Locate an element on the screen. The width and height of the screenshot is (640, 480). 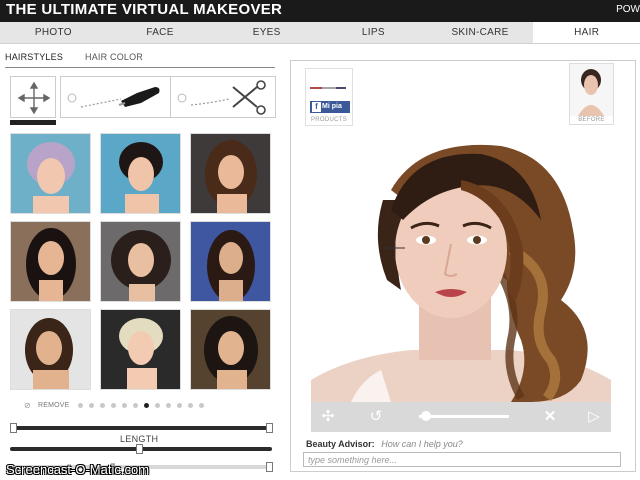
beauty-advisor: Beauty Advisor: How can I help you? is located at coordinates (384, 444).